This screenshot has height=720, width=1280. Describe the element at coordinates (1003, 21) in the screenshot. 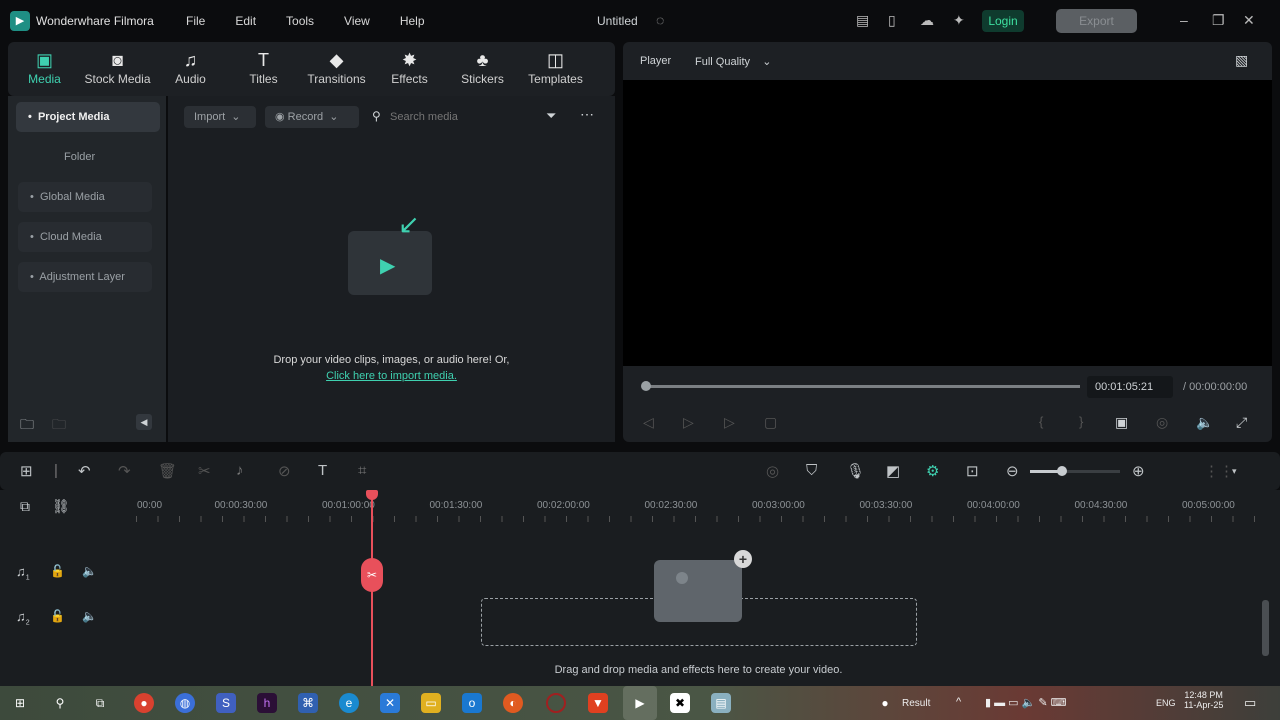

I see `login-button: Login` at that location.